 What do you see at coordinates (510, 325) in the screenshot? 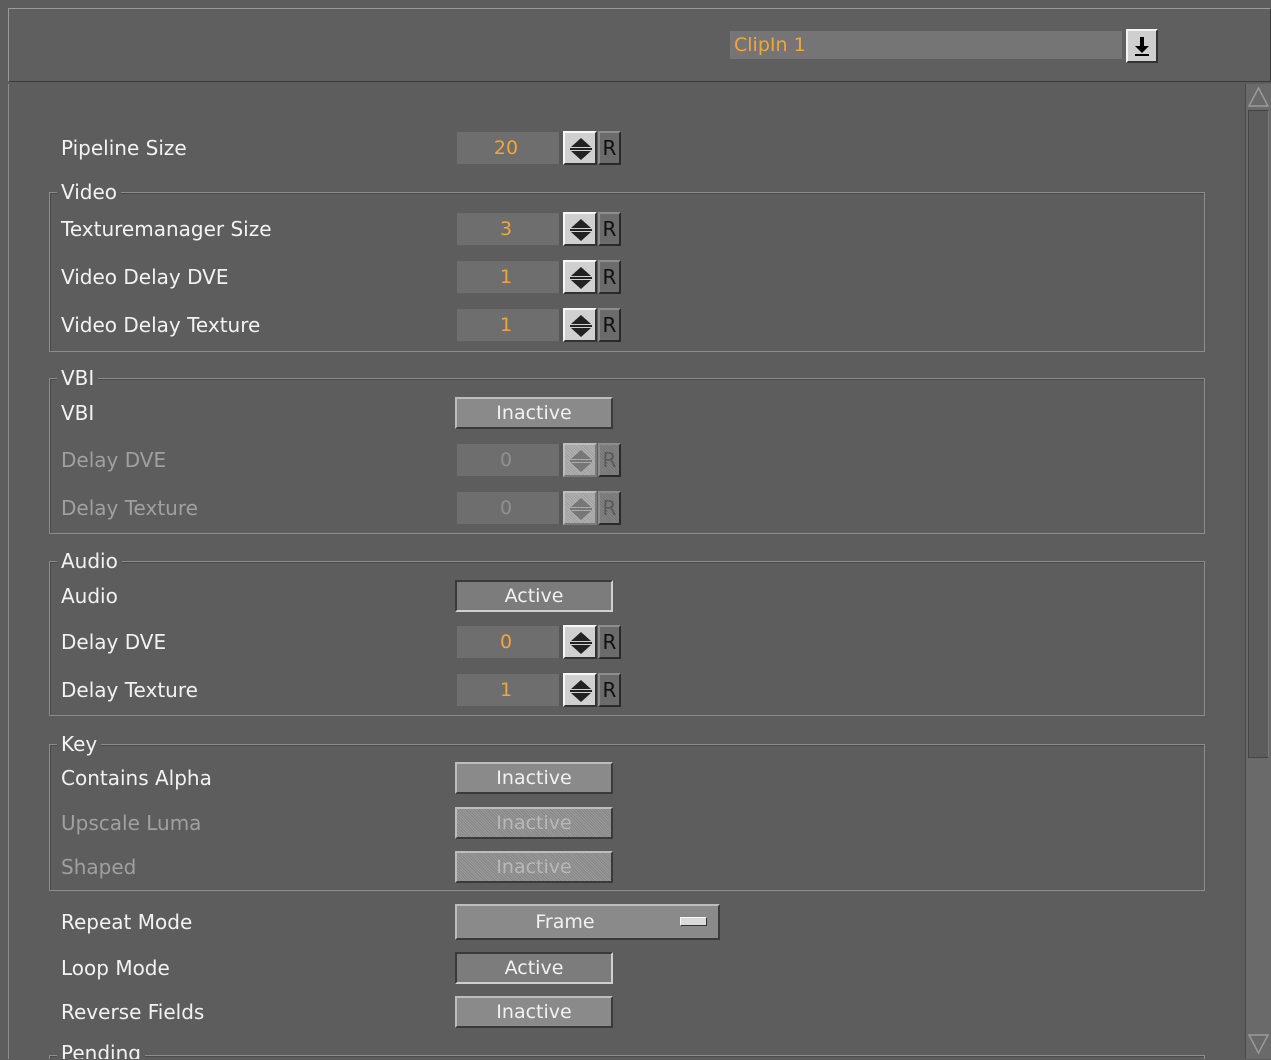
I see `video-delay-texture-input: 1` at bounding box center [510, 325].